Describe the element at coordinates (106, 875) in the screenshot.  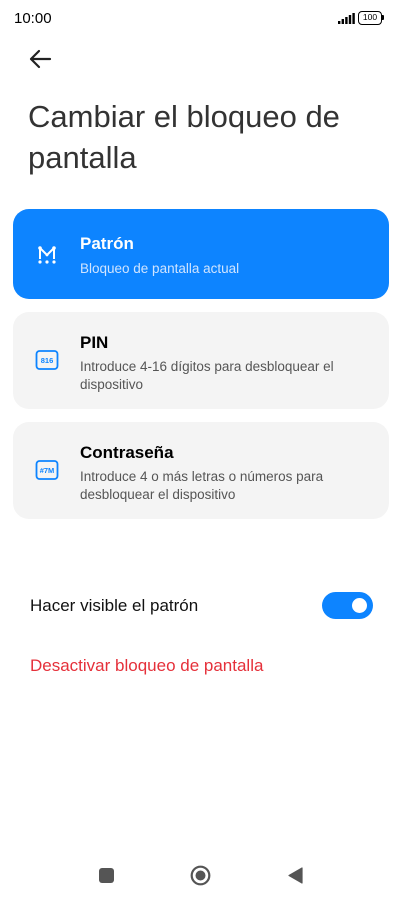
I see `square-icon` at that location.